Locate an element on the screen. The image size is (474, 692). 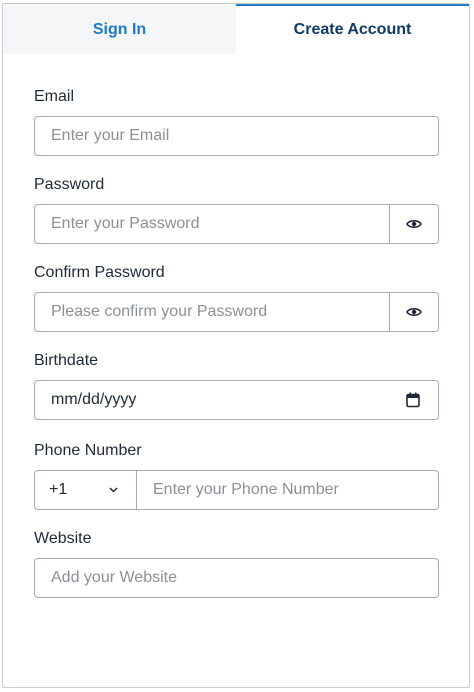
phone-placeholder: Enter your Phone Number is located at coordinates (246, 489).